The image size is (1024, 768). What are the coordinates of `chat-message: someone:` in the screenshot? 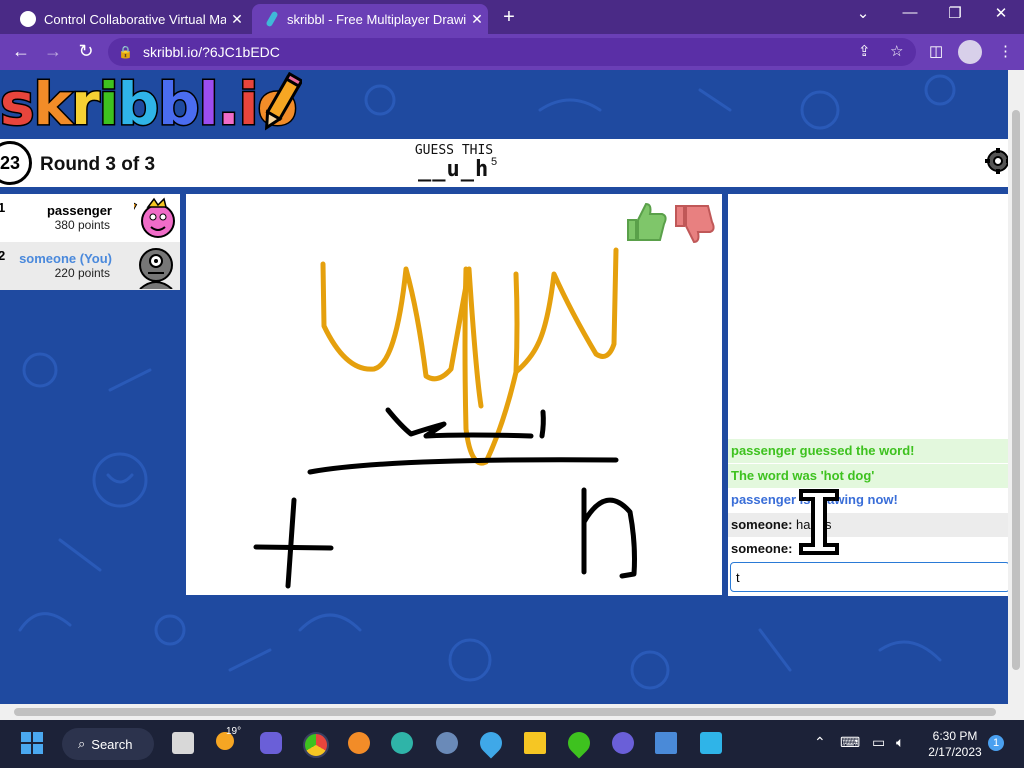 It's located at (868, 549).